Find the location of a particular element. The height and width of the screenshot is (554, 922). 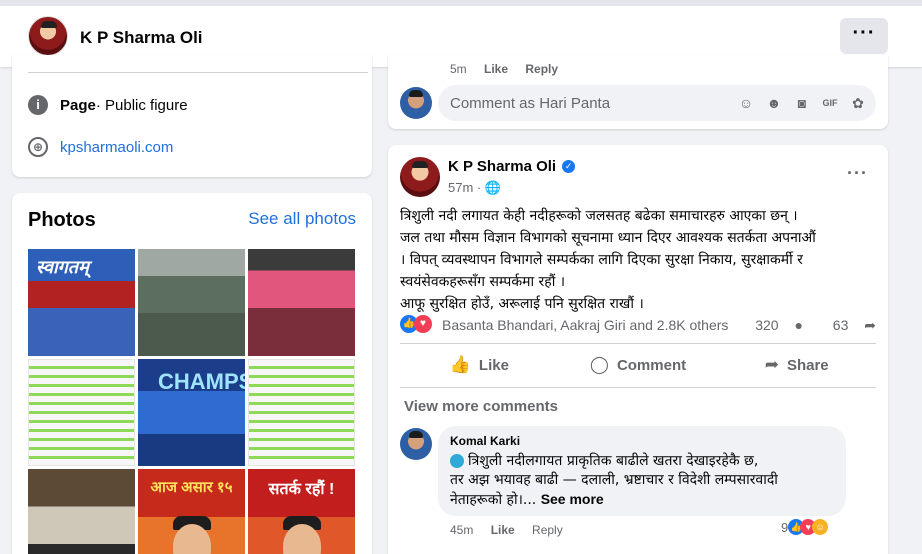

photo-tile: CHAMPS is located at coordinates (191, 412).